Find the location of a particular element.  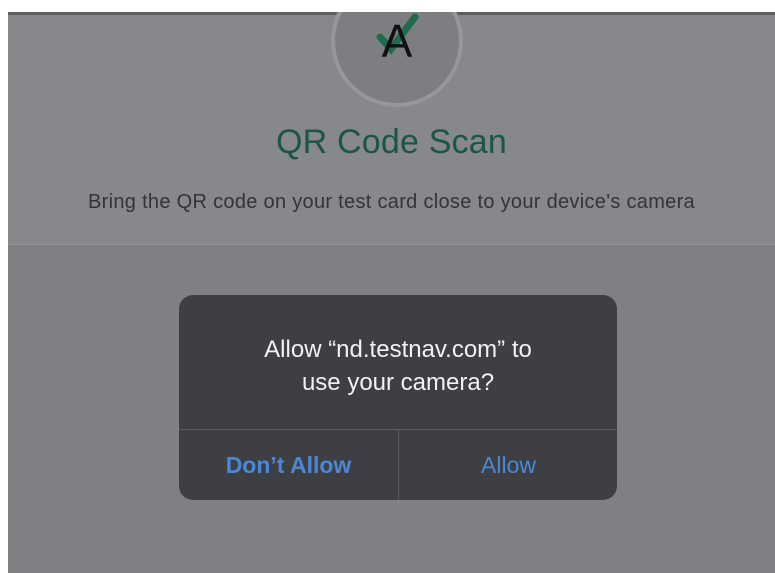

testnav-logo-icon: A is located at coordinates (397, 40).